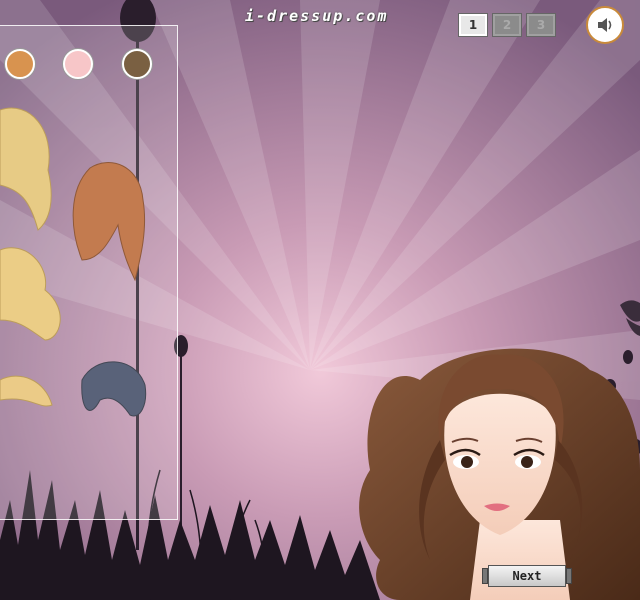 The height and width of the screenshot is (600, 640). I want to click on page-selector: 1 2 3, so click(507, 25).